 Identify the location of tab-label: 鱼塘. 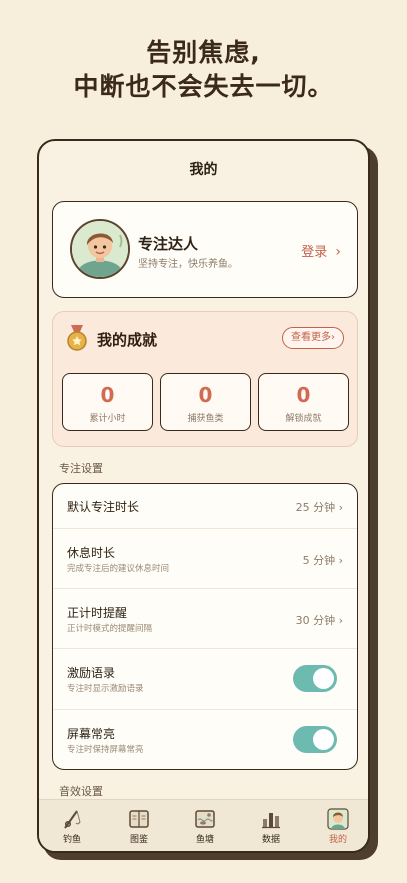
(204, 840).